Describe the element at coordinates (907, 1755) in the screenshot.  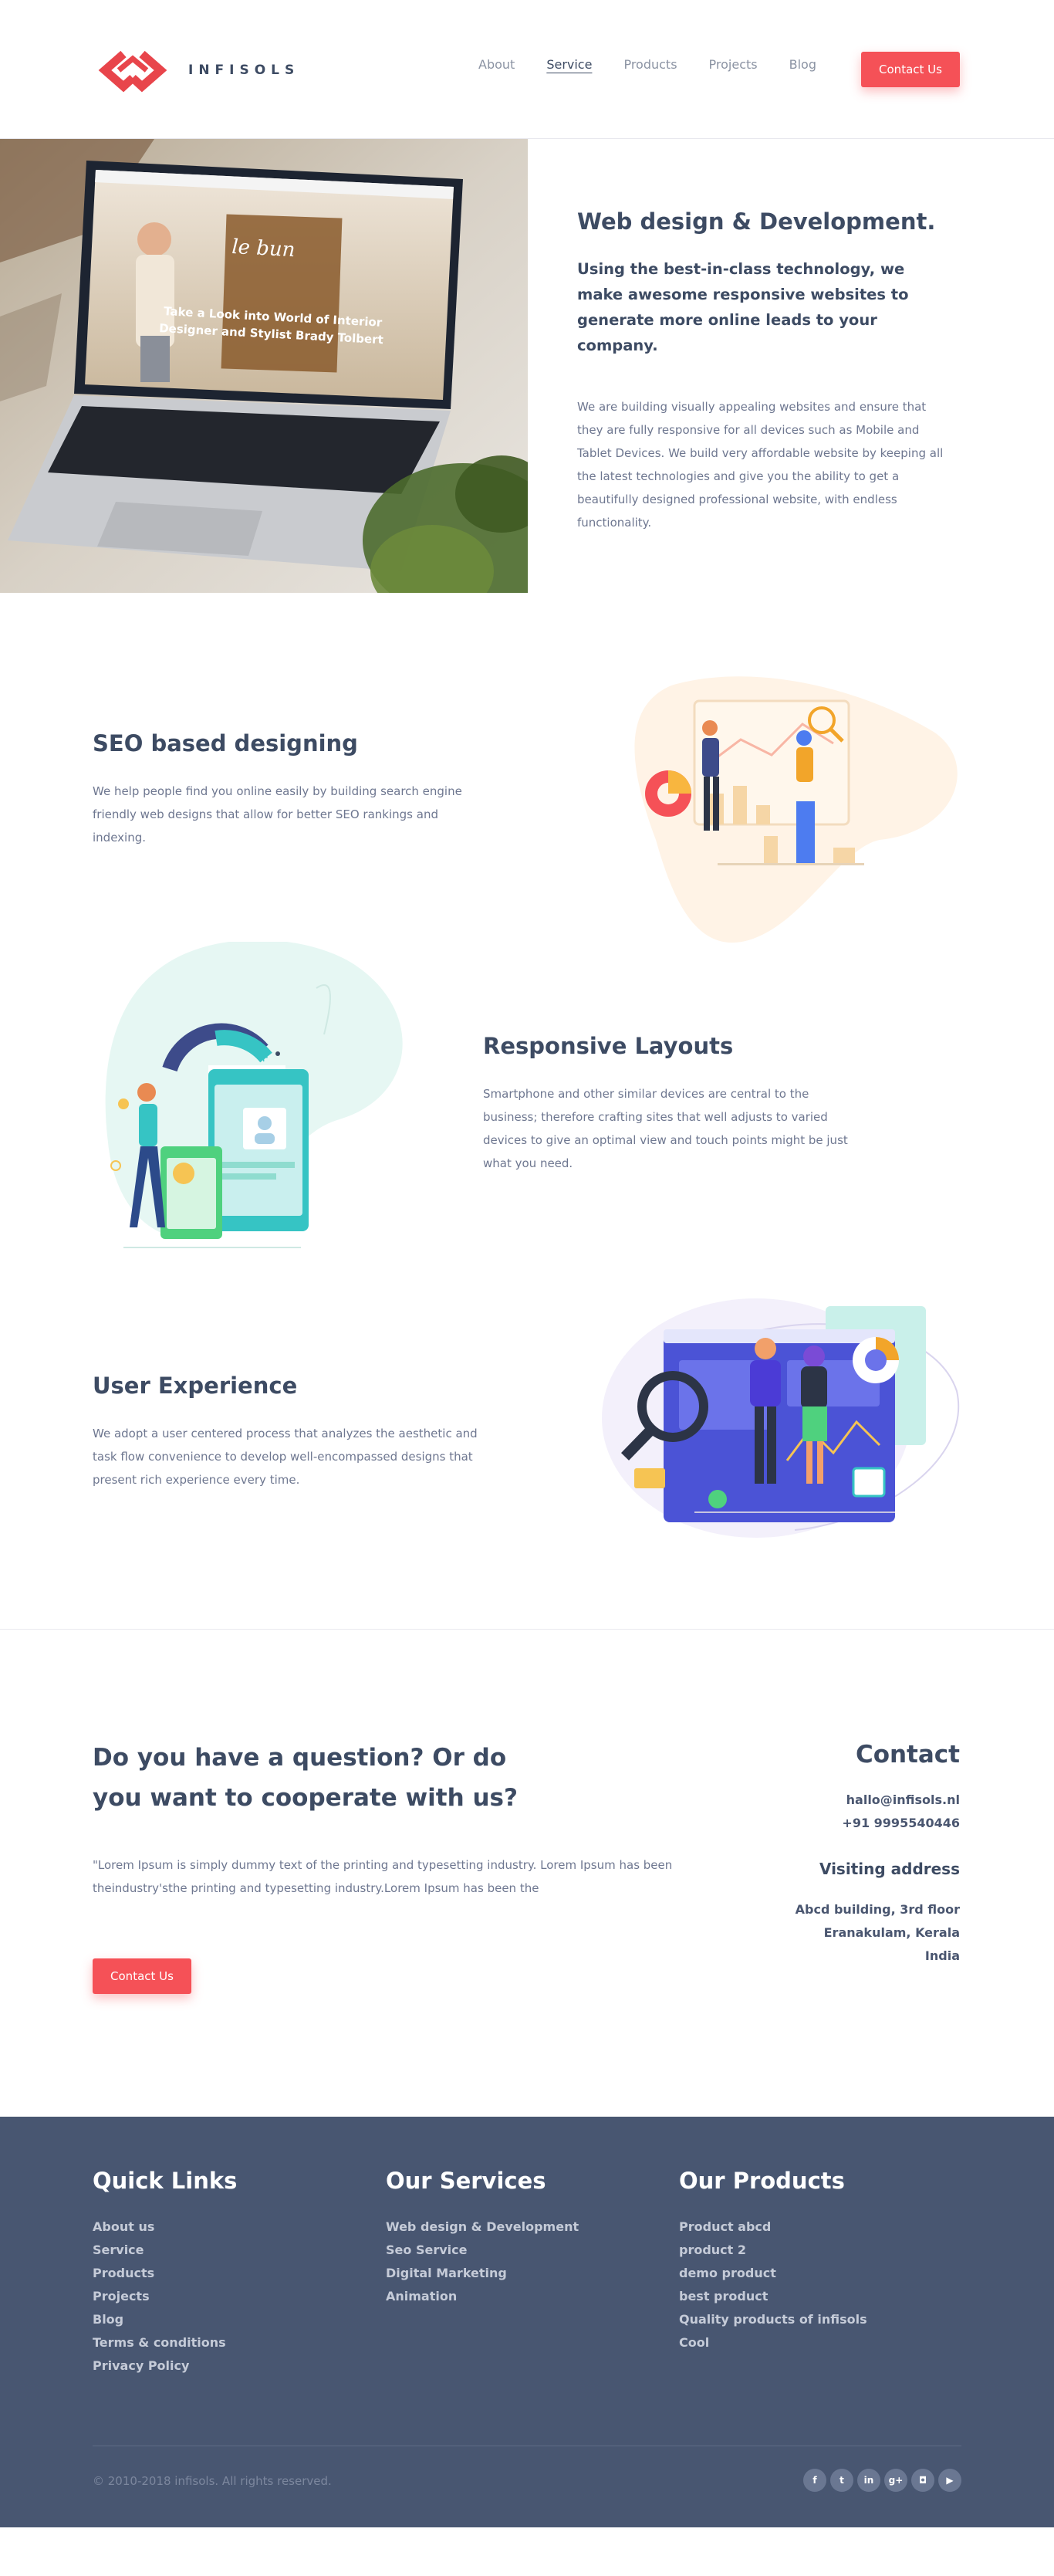
I see `contact-title: Contact` at that location.